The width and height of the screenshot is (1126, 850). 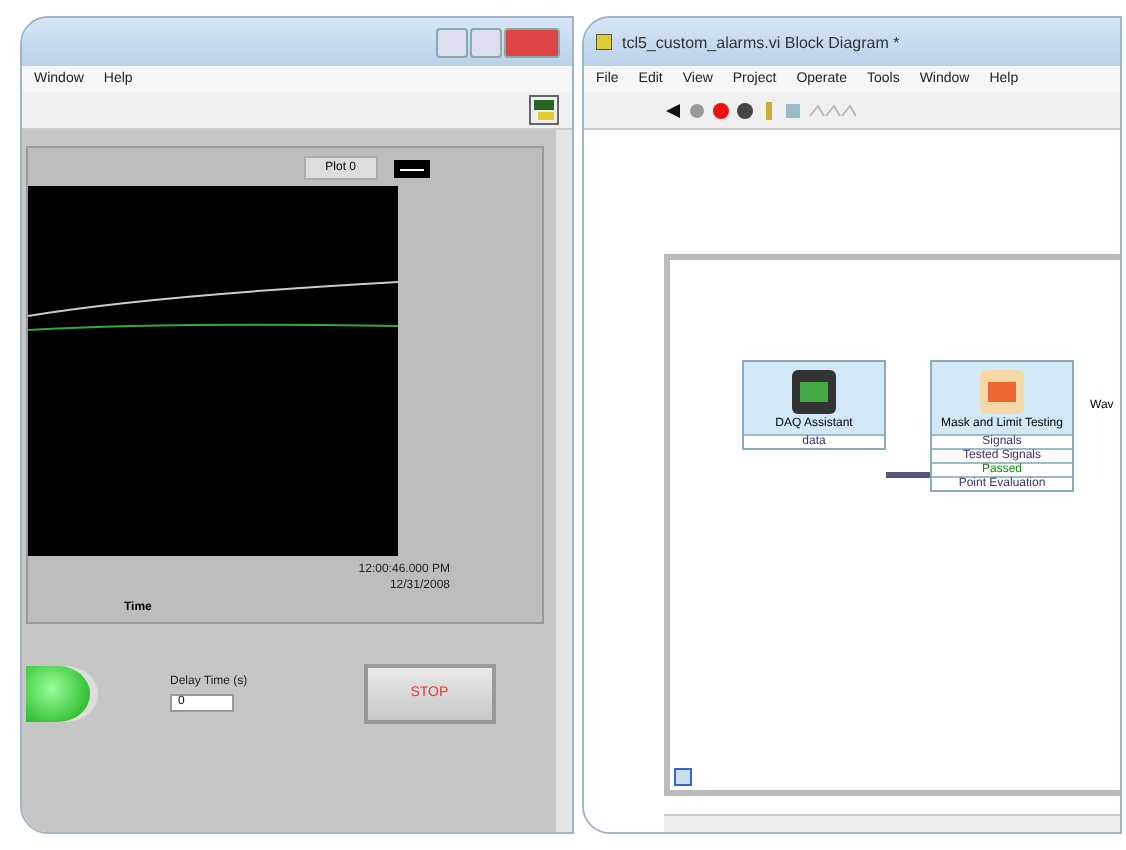 I want to click on chart-icon, so click(x=1002, y=392).